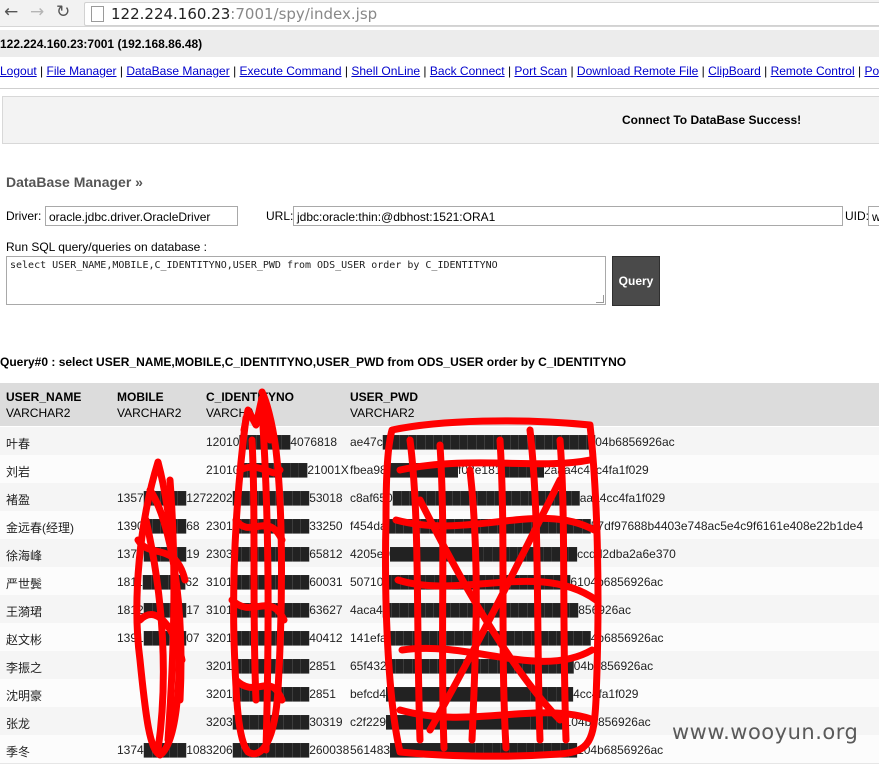 Image resolution: width=879 pixels, height=764 pixels. I want to click on mobile-cell: 1390█████68, so click(158, 526).